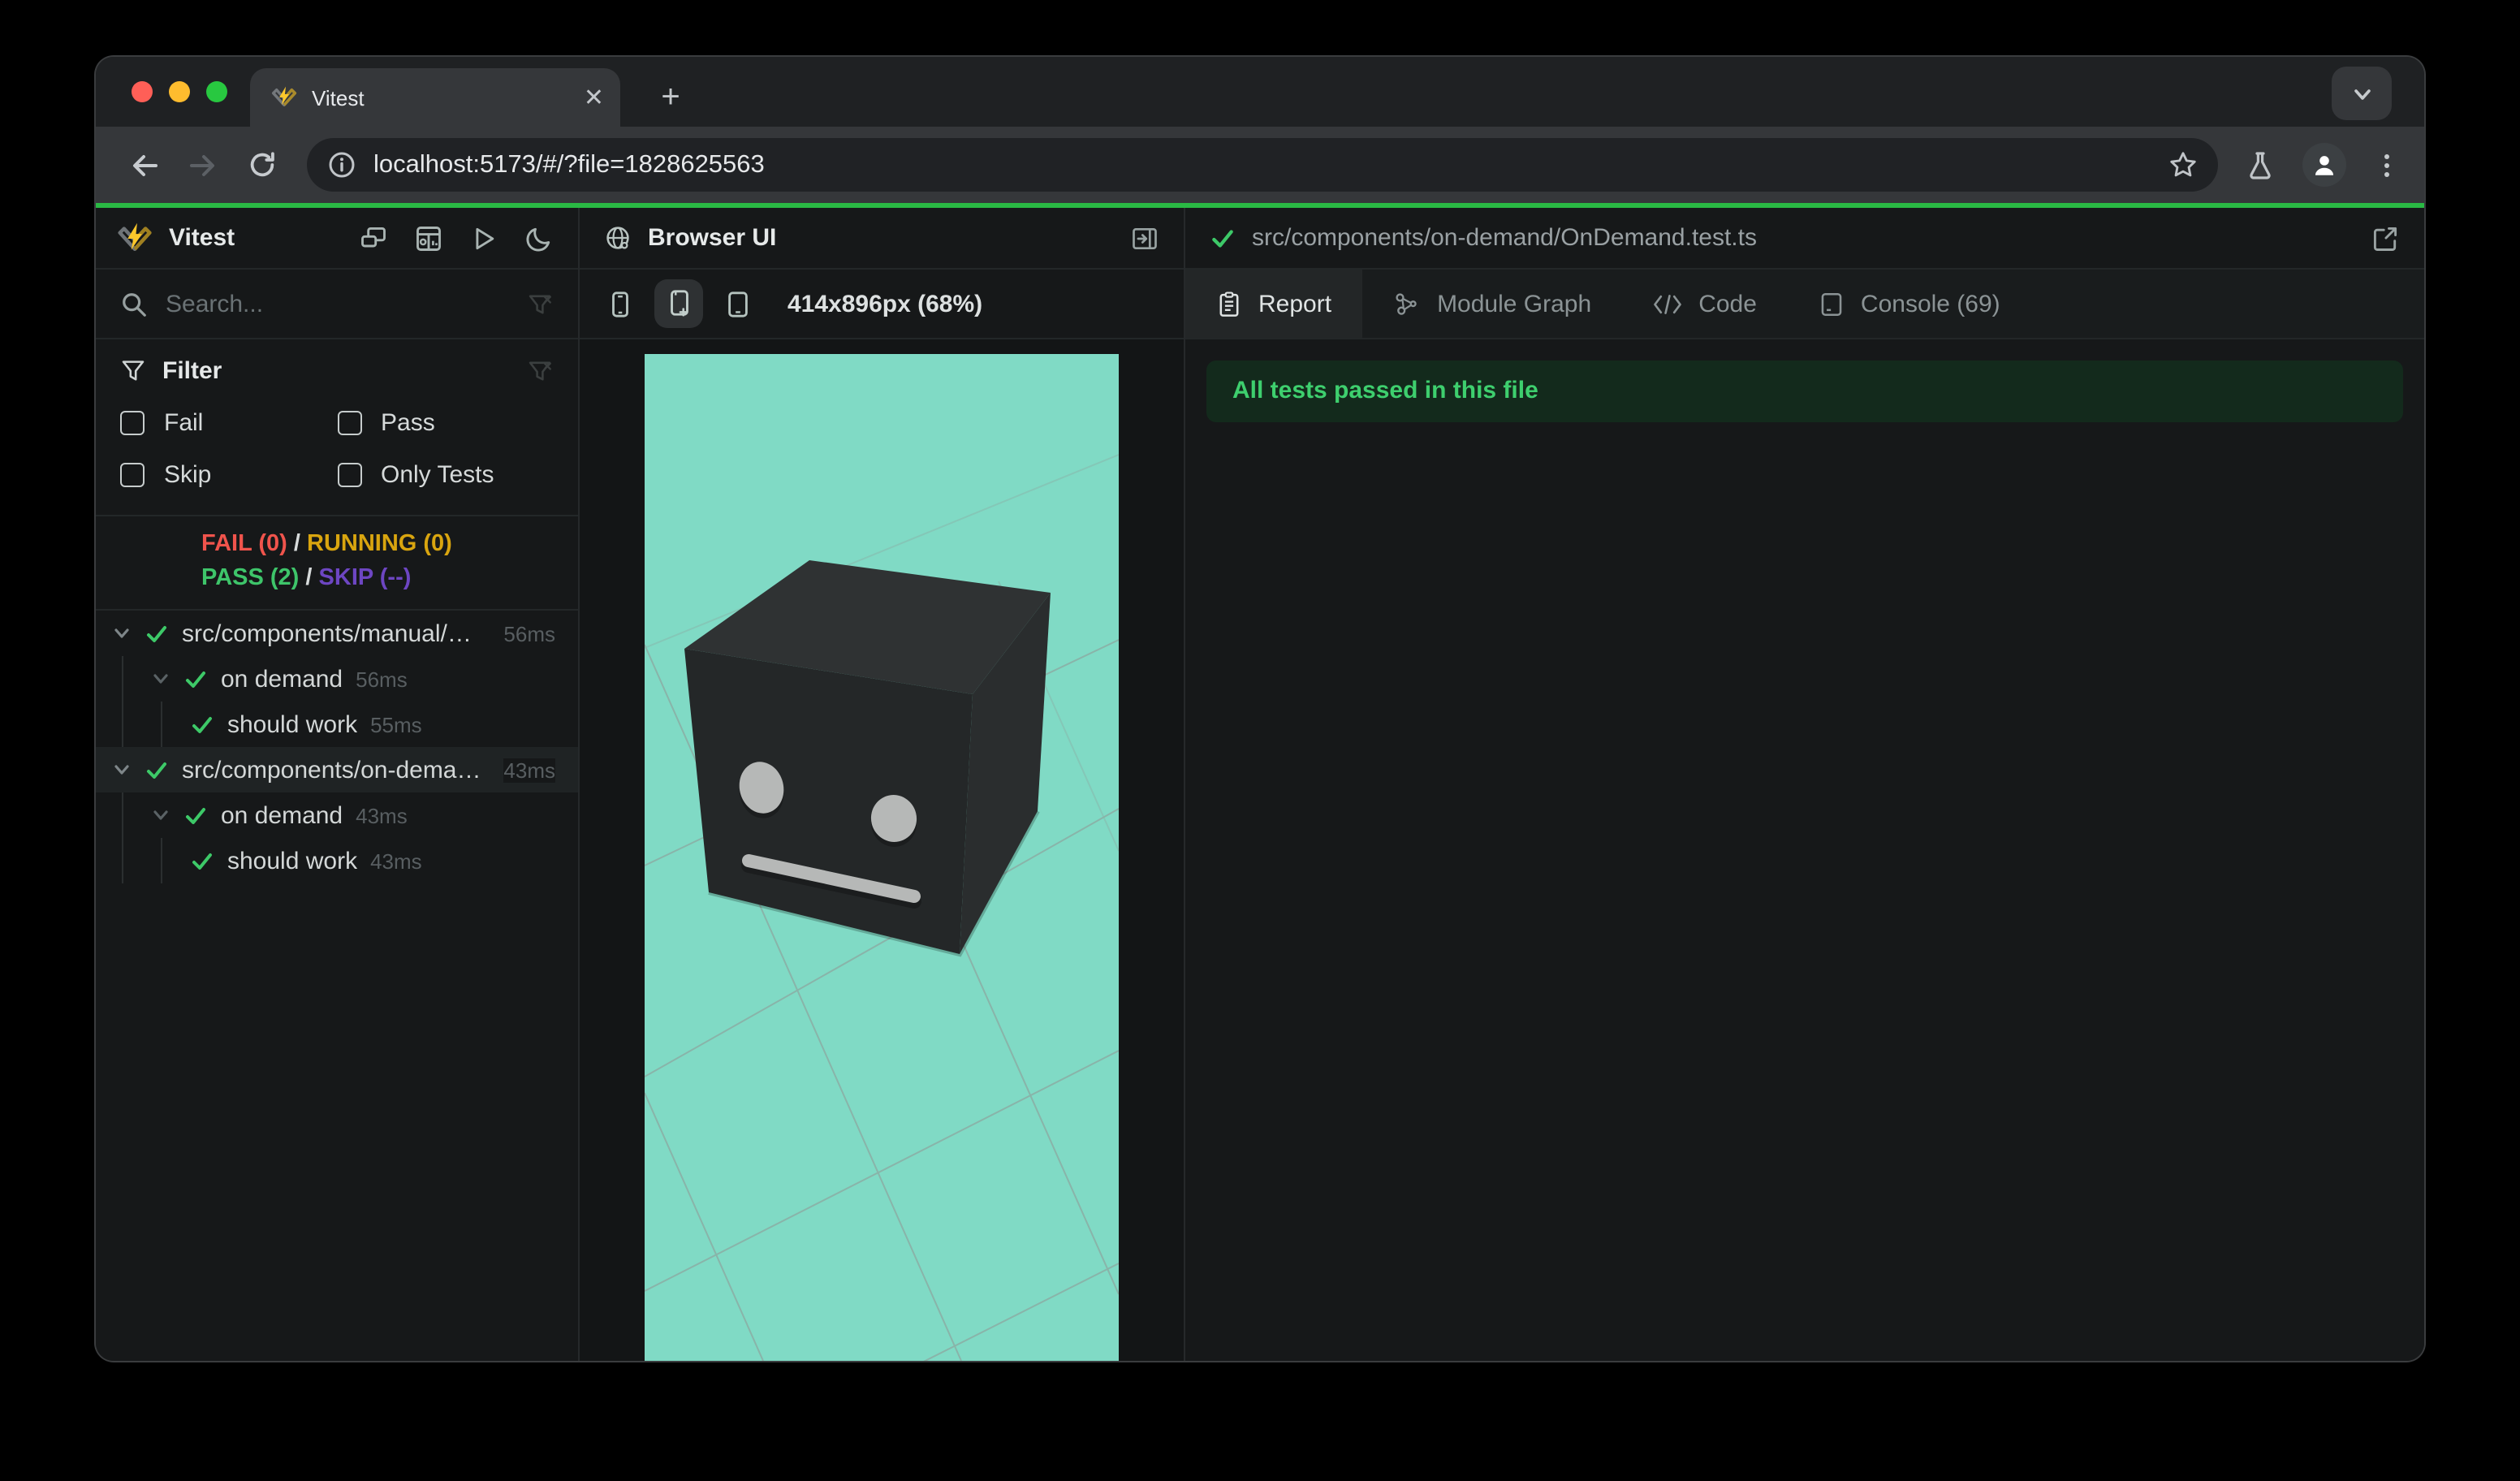  What do you see at coordinates (327, 544) in the screenshot?
I see `stats-line-1: FAIL (0) / RUNNING (0)` at bounding box center [327, 544].